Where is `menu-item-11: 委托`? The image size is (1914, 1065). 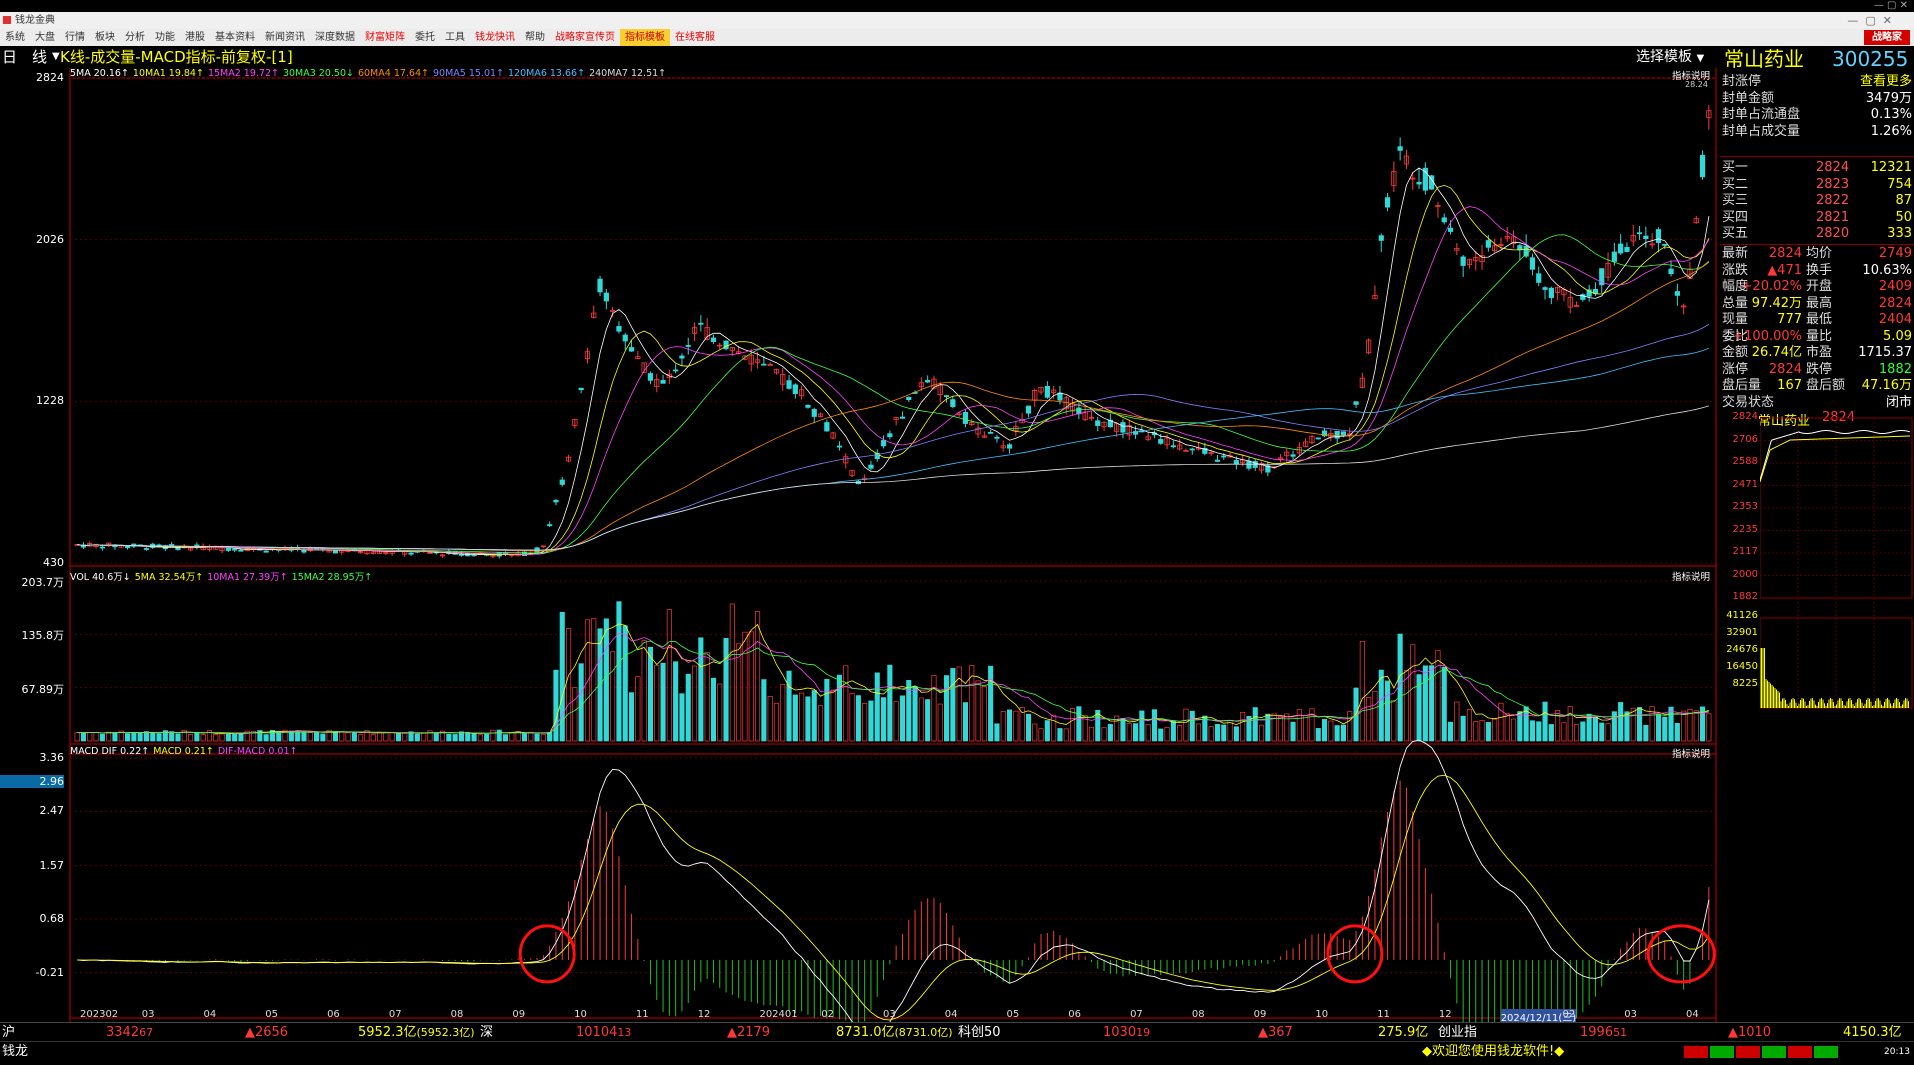
menu-item-11: 委托 is located at coordinates (425, 37).